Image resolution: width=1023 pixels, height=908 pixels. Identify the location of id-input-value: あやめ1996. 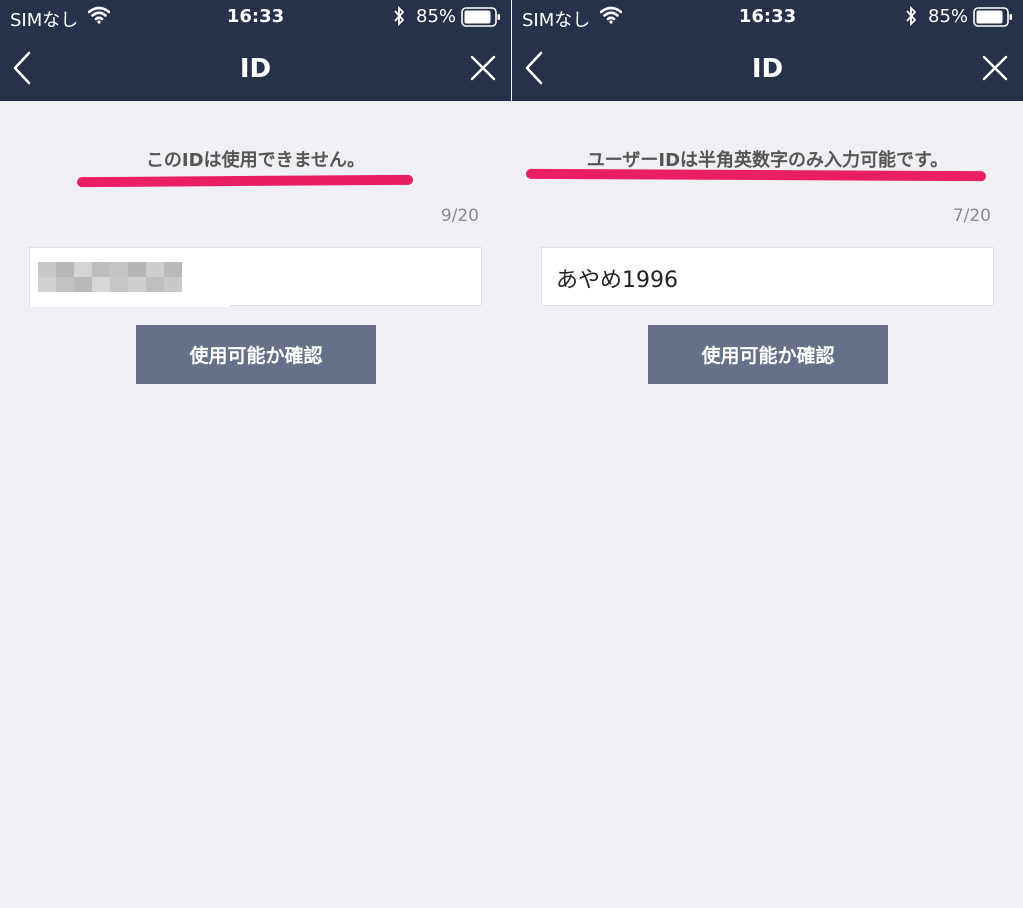
(617, 280).